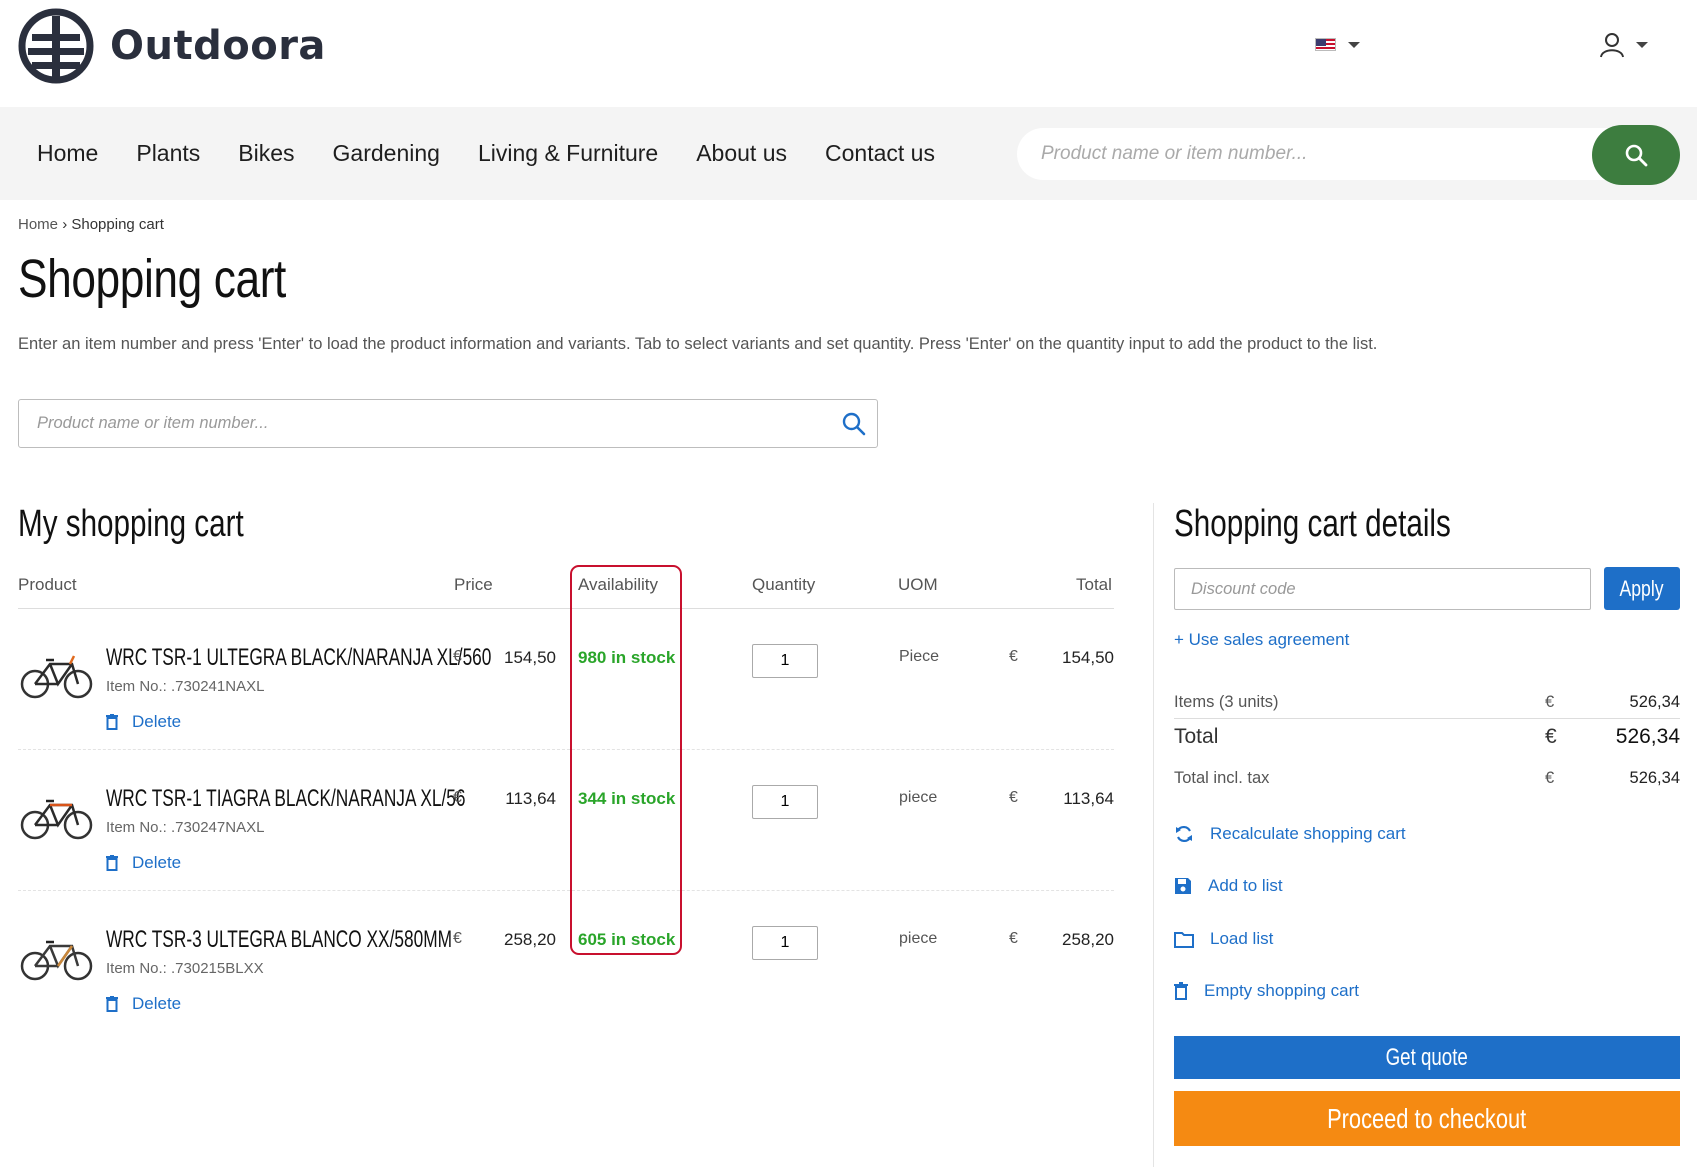 The image size is (1697, 1167). Describe the element at coordinates (56, 46) in the screenshot. I see `tree-logo-icon` at that location.